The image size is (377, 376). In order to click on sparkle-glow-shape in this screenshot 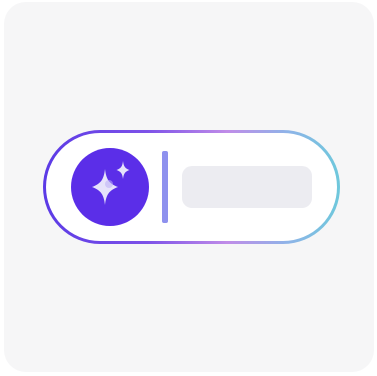, I will do `click(109, 184)`.